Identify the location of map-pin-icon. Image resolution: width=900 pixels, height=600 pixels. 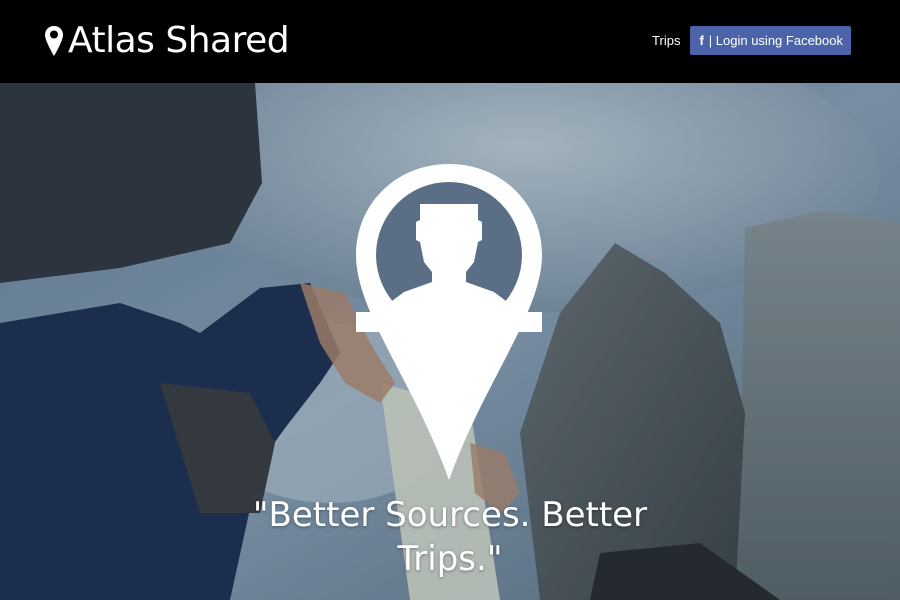
(54, 41).